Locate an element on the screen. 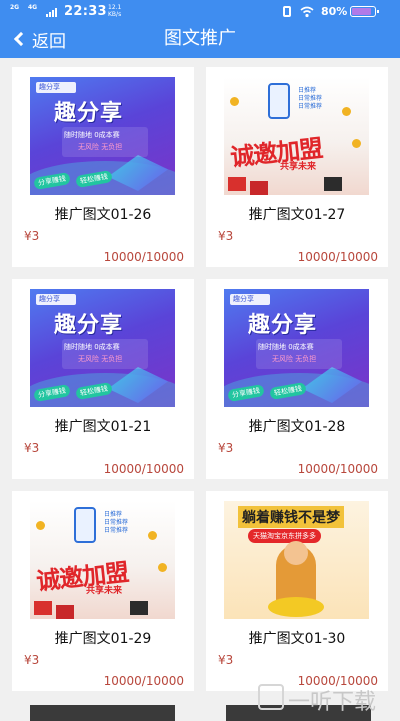 The height and width of the screenshot is (721, 400). network-speed: 12.1 KB/s is located at coordinates (114, 11).